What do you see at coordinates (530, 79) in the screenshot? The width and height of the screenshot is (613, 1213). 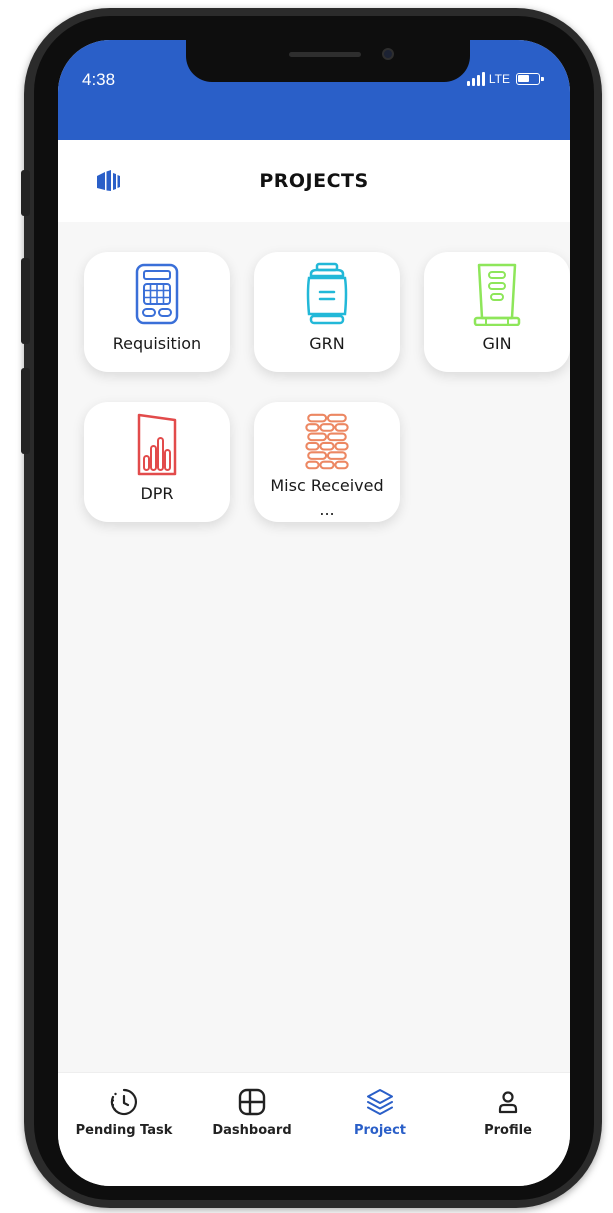 I see `battery-icon` at bounding box center [530, 79].